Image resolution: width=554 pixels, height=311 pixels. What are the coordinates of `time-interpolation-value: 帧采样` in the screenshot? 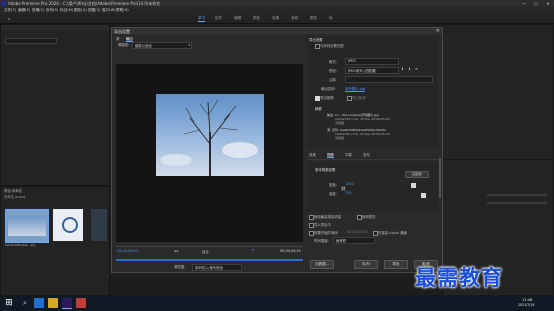 It's located at (341, 241).